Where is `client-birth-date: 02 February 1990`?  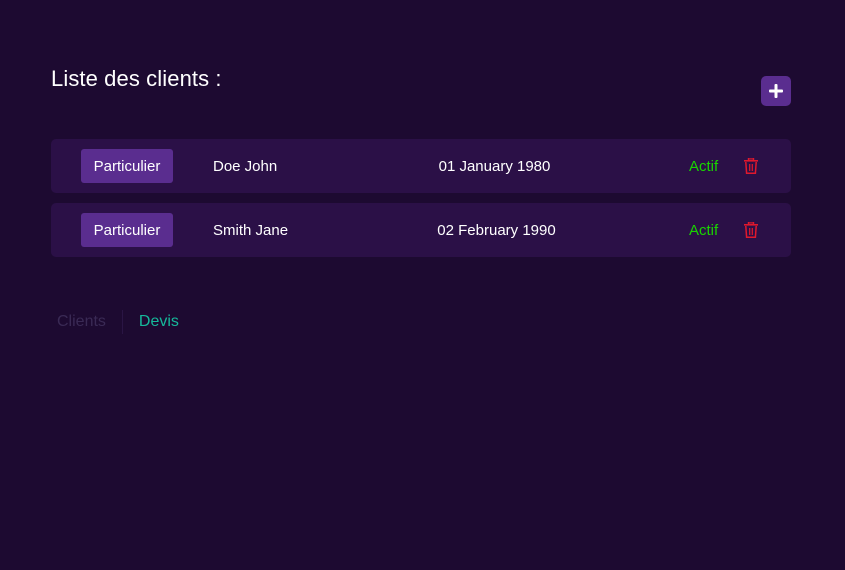 client-birth-date: 02 February 1990 is located at coordinates (496, 230).